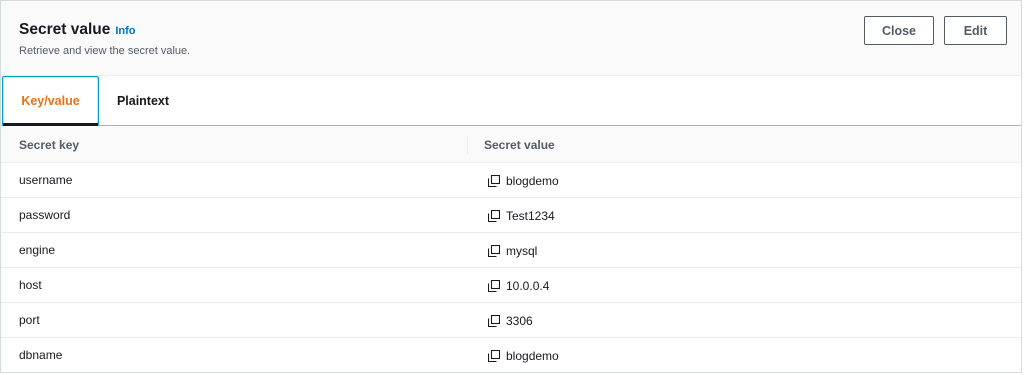 The image size is (1024, 375). What do you see at coordinates (519, 145) in the screenshot?
I see `column-header-secret-value: Secret value` at bounding box center [519, 145].